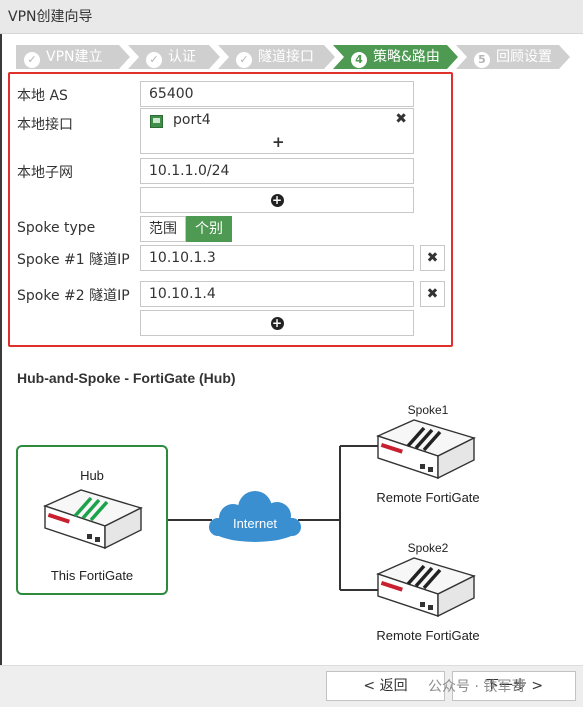 The width and height of the screenshot is (583, 707). I want to click on window-title: VPN创建向导, so click(291, 17).